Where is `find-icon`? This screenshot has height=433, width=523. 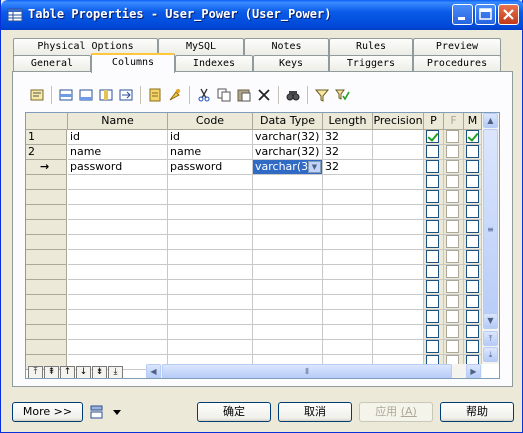
find-icon is located at coordinates (293, 95).